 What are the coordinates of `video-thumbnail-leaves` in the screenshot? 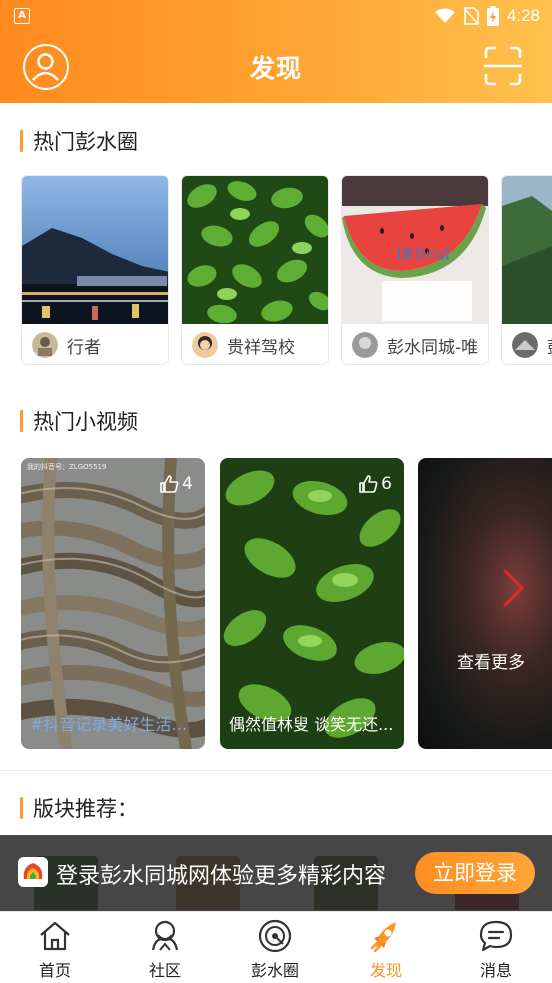 It's located at (312, 603).